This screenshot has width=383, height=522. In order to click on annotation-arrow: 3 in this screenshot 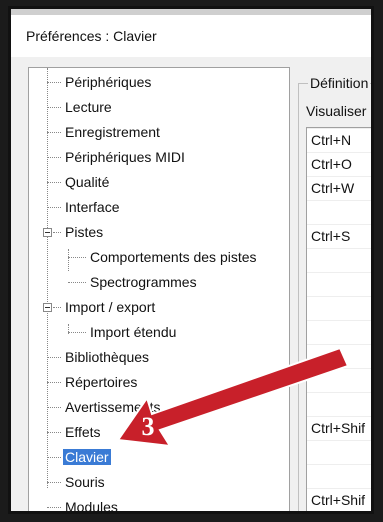, I will do `click(233, 397)`.